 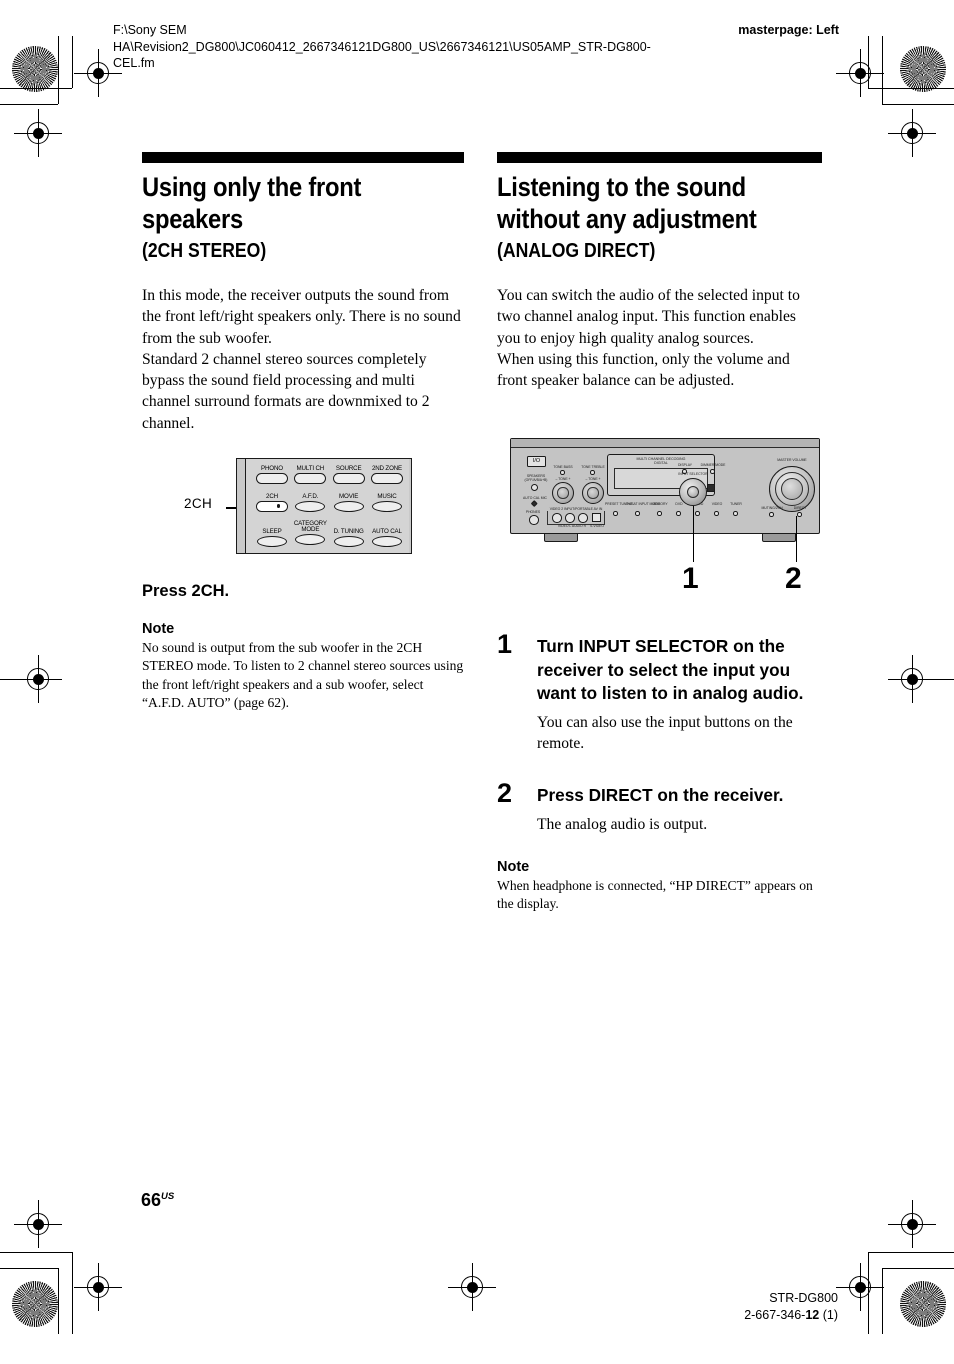 What do you see at coordinates (563, 493) in the screenshot?
I see `tone-bass-knob` at bounding box center [563, 493].